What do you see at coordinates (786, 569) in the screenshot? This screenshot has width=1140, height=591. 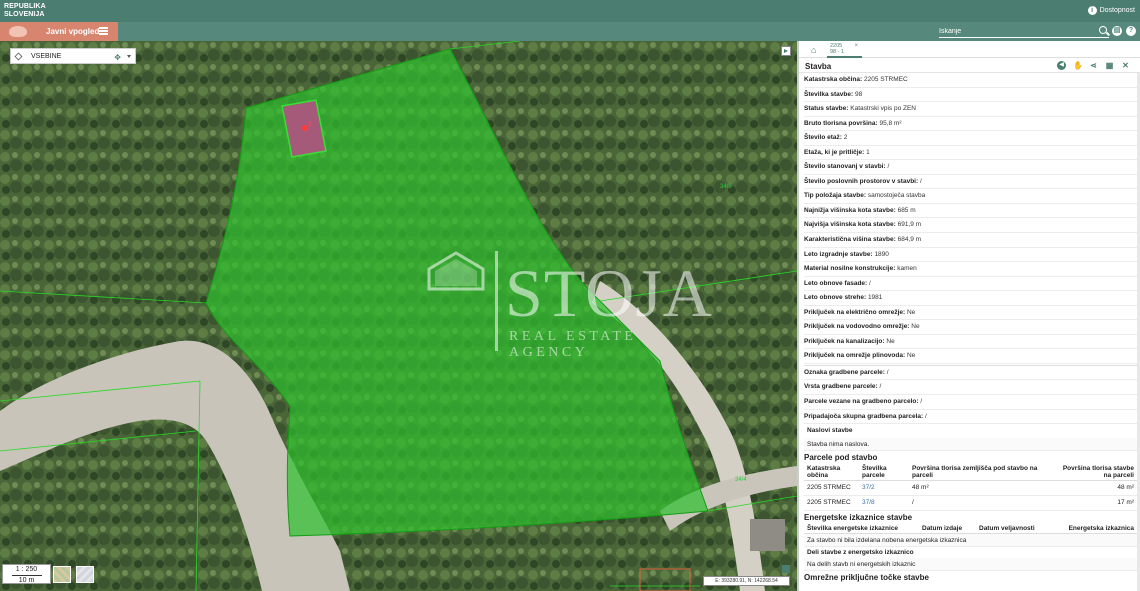 I see `map-scroll-handle` at bounding box center [786, 569].